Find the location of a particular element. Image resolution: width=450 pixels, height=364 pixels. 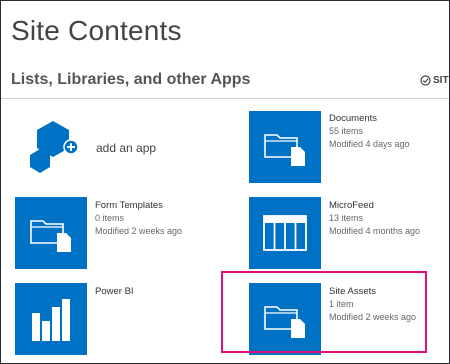

settings-link: SIT is located at coordinates (434, 80).